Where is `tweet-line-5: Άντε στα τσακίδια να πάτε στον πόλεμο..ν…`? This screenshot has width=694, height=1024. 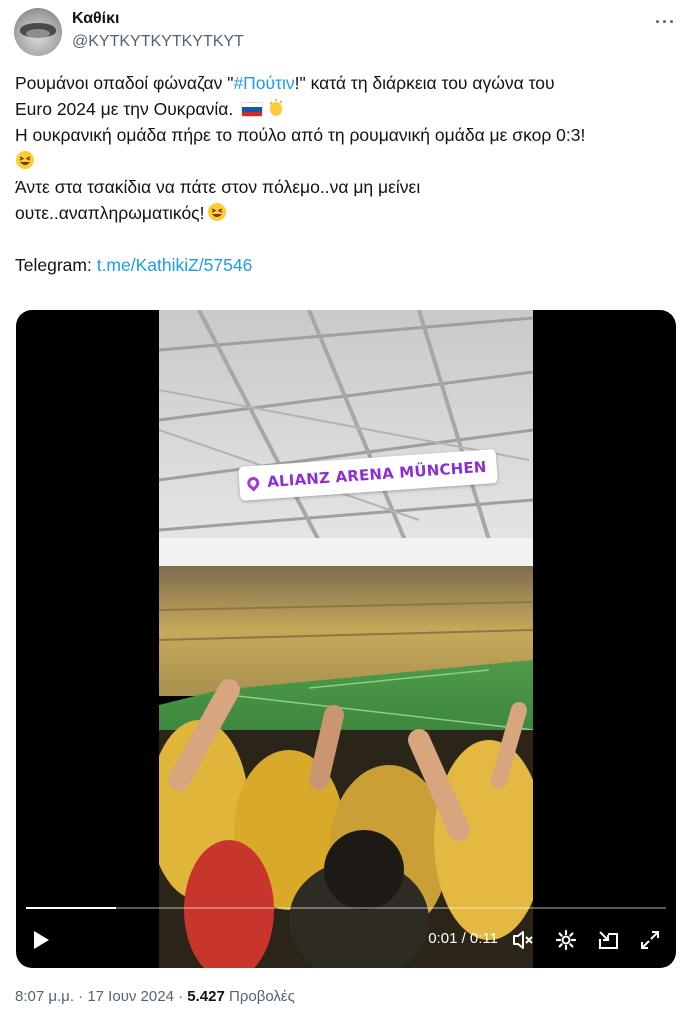 tweet-line-5: Άντε στα τσακίδια να πάτε στον πόλεμο..ν… is located at coordinates (347, 187).